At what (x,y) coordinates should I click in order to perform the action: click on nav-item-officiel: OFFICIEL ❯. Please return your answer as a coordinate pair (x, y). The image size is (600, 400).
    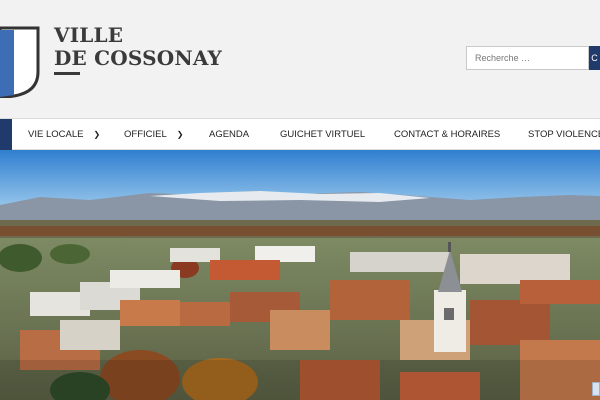
    Looking at the image, I should click on (153, 134).